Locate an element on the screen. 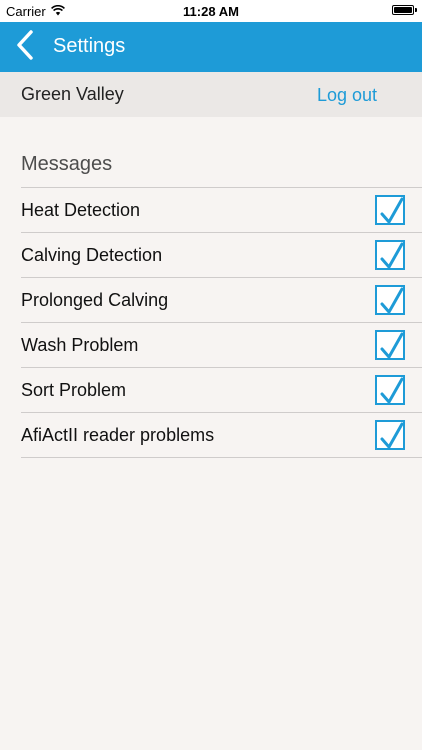  heat-detection-checkbox is located at coordinates (390, 210).